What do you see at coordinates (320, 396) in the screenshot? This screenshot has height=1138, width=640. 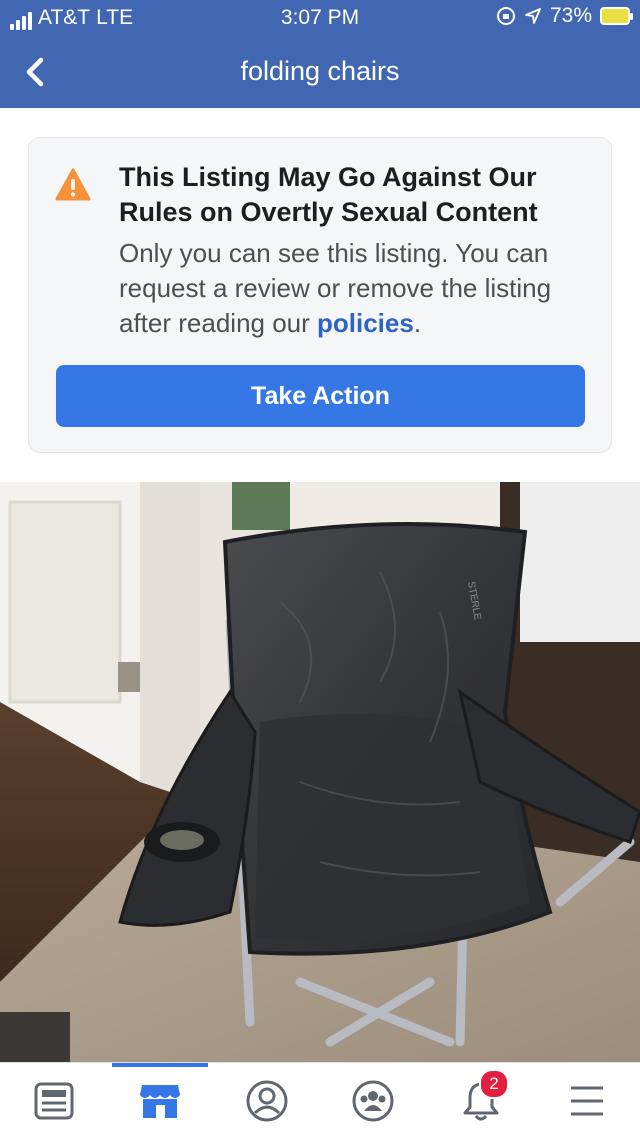 I see `take-action-button: Take Action` at bounding box center [320, 396].